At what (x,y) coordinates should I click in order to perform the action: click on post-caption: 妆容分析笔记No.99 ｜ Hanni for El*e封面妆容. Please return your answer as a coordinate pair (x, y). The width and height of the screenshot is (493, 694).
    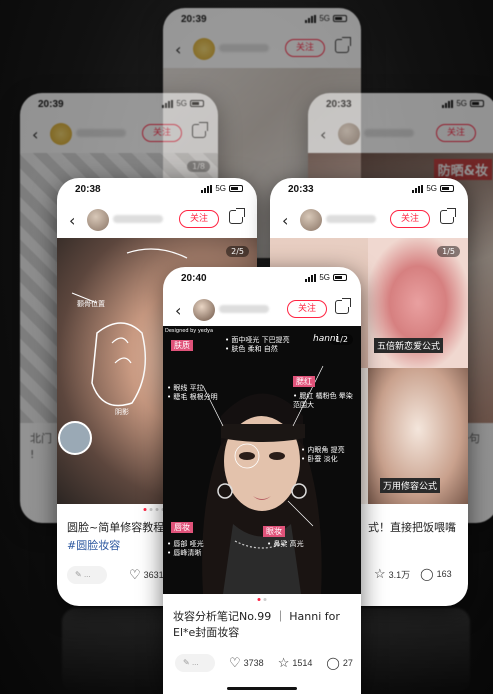
    Looking at the image, I should click on (256, 624).